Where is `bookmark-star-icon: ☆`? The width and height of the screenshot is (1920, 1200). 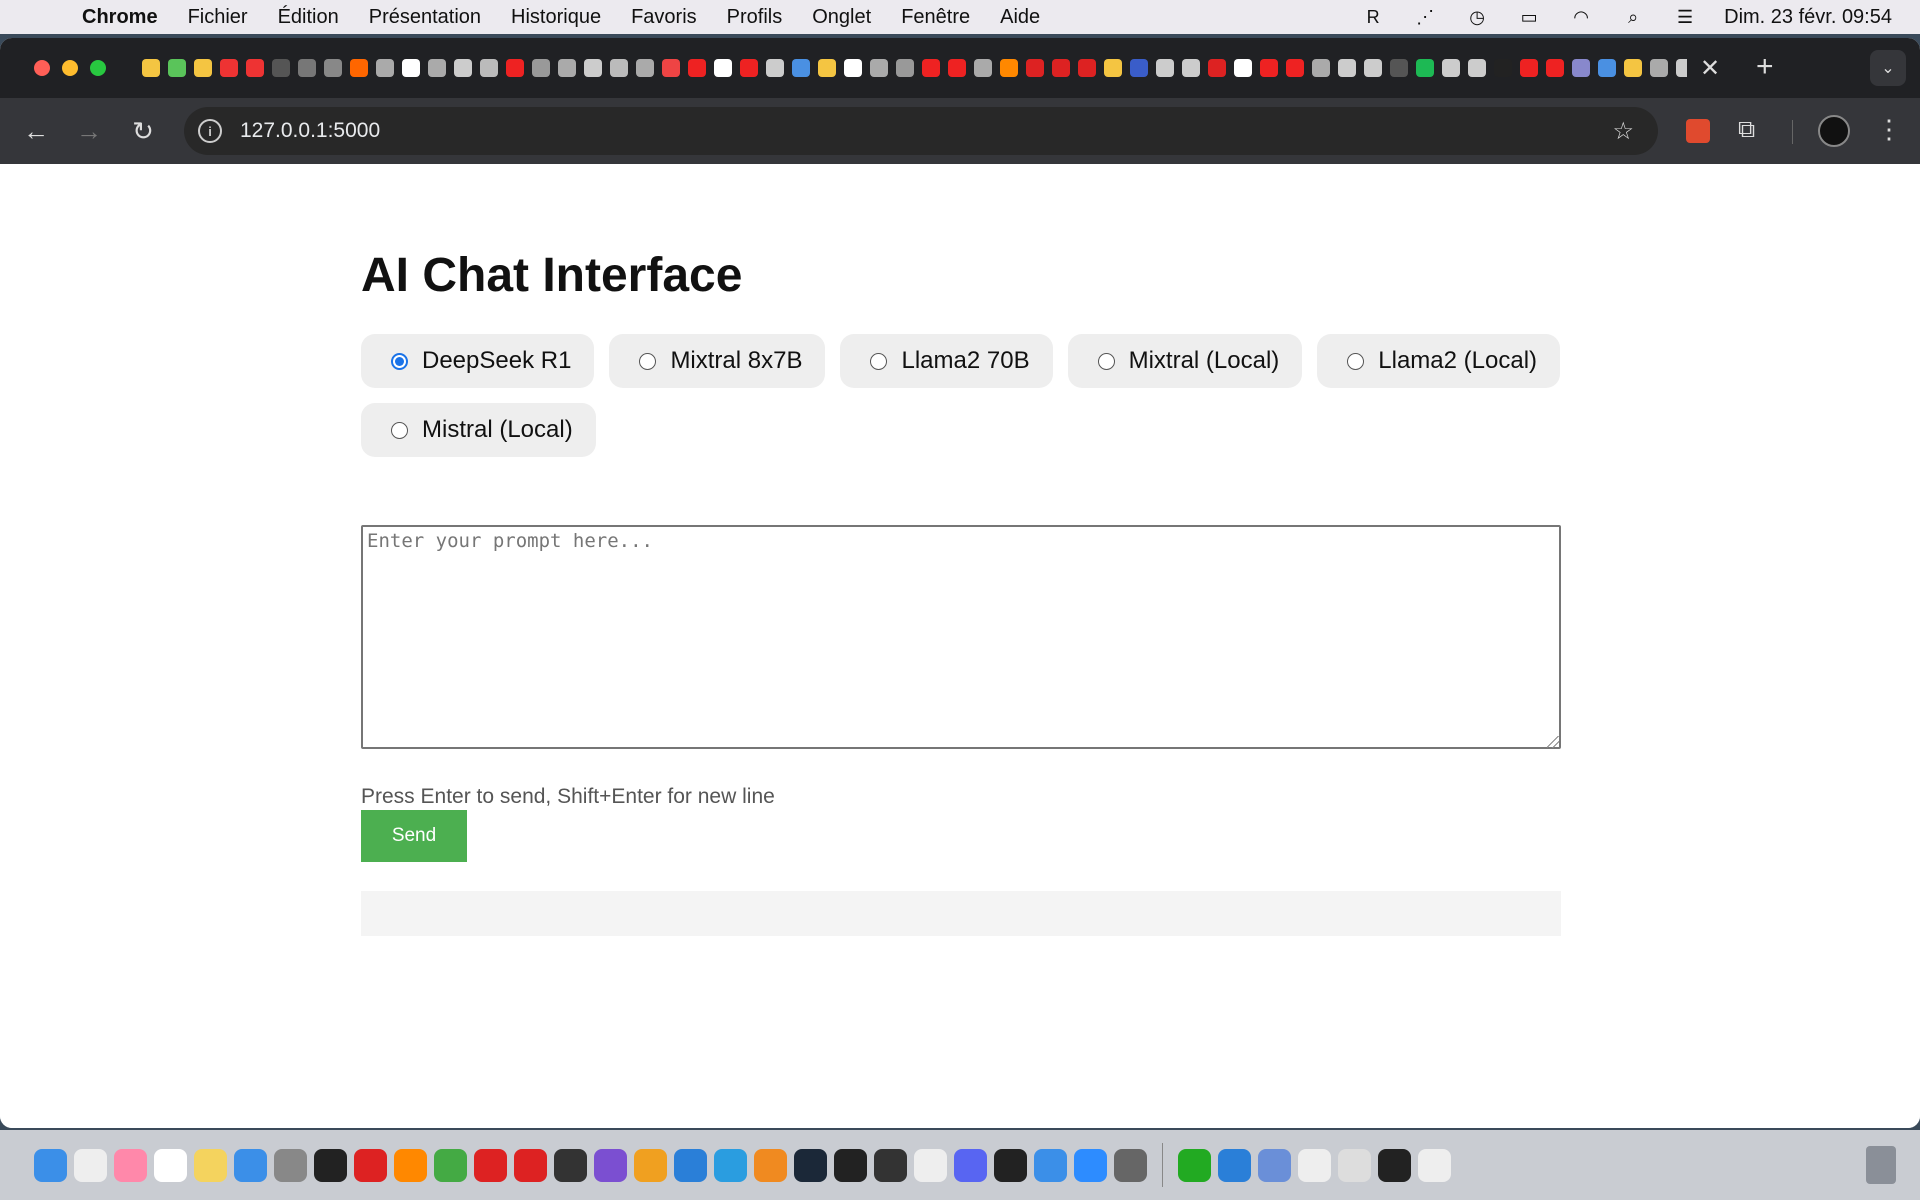
bookmark-star-icon: ☆ is located at coordinates (1623, 131).